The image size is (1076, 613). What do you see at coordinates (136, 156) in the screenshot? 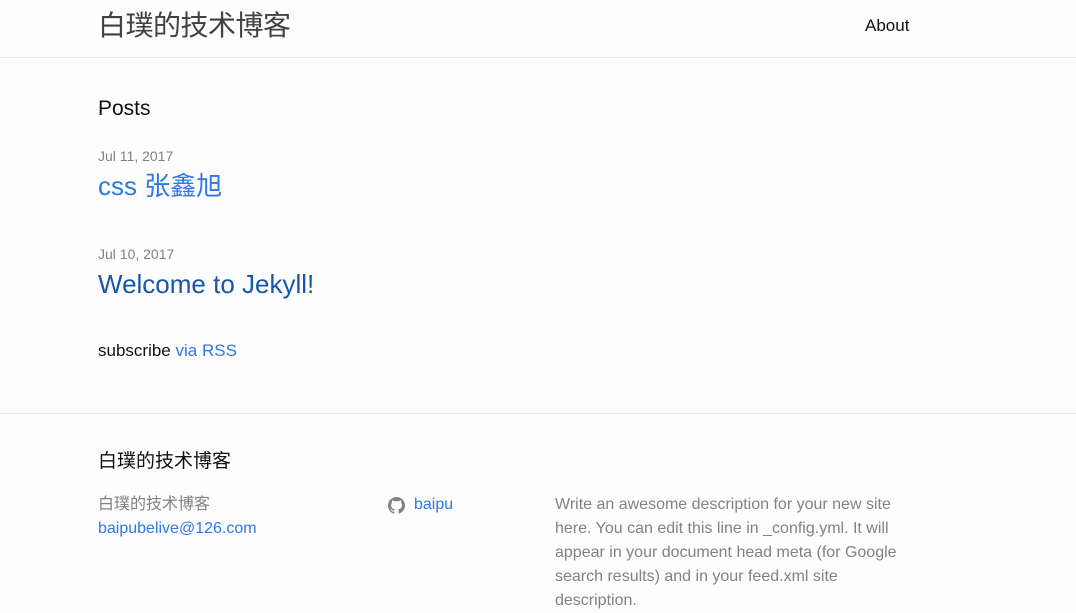
I see `post-date: Jul 11, 2017` at bounding box center [136, 156].